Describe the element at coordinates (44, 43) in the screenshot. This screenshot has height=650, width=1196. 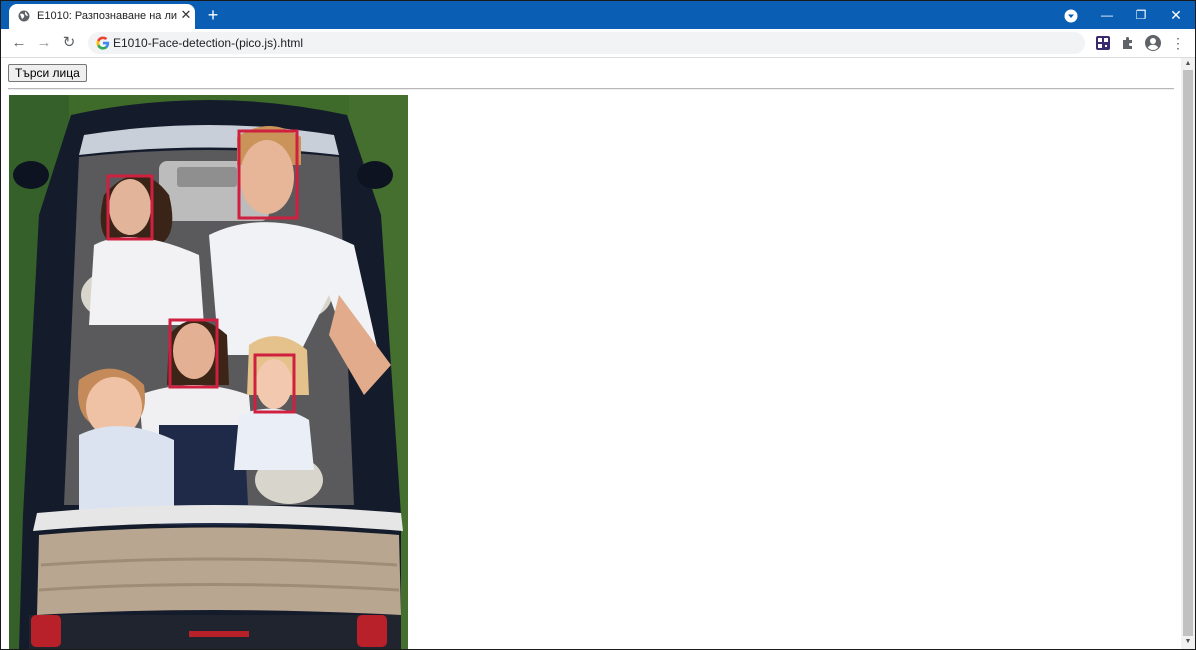
I see `forward-button: →` at that location.